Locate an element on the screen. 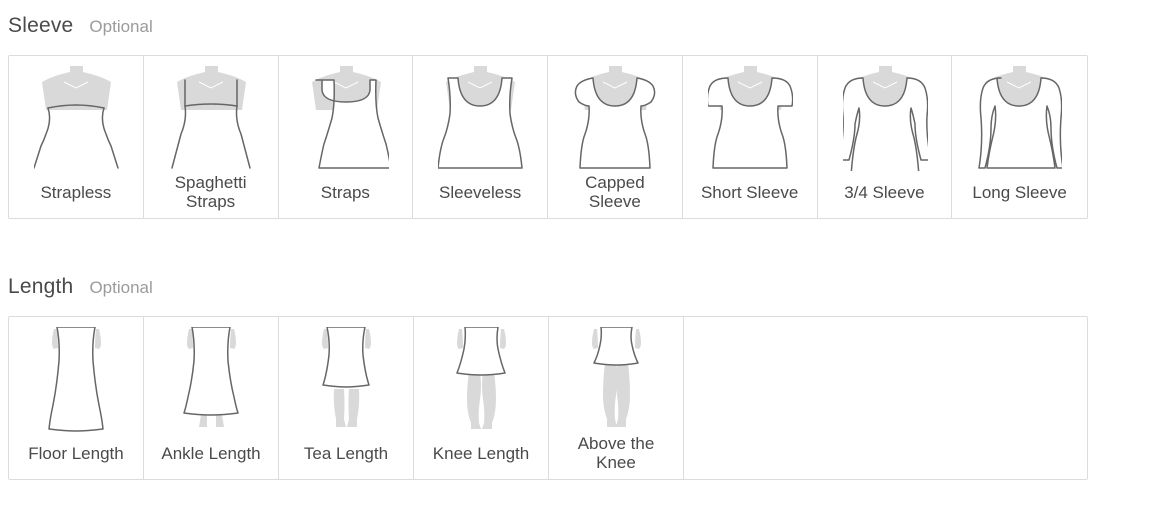 Image resolution: width=1160 pixels, height=507 pixels. length-option-label: Above the Knee is located at coordinates (616, 453).